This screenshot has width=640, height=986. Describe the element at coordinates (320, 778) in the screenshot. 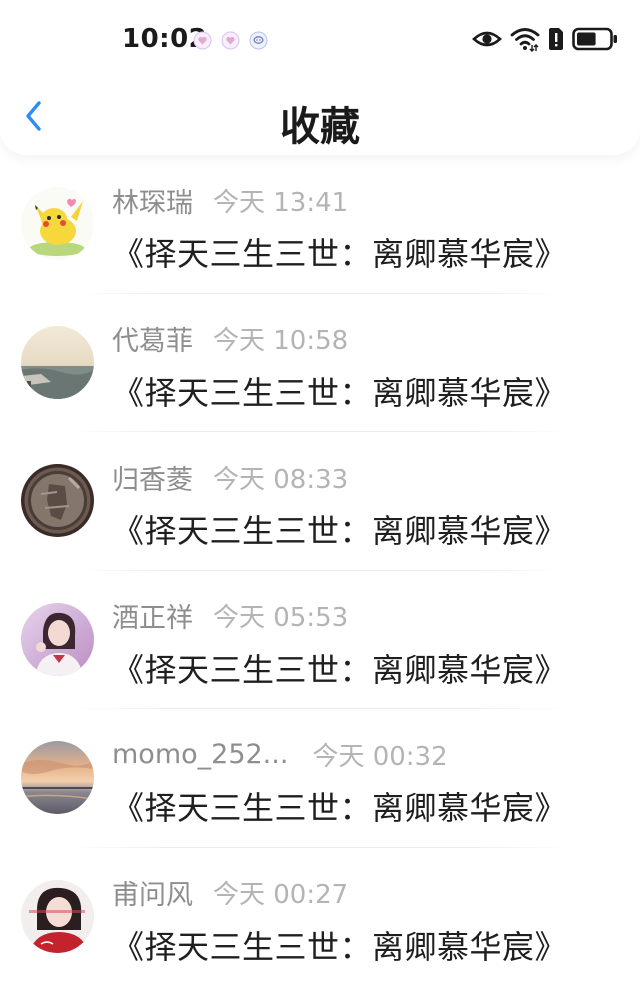

I see `list-item: momo_252... 今天 00:32 《择天三生三世：离卿慕华宸》` at that location.